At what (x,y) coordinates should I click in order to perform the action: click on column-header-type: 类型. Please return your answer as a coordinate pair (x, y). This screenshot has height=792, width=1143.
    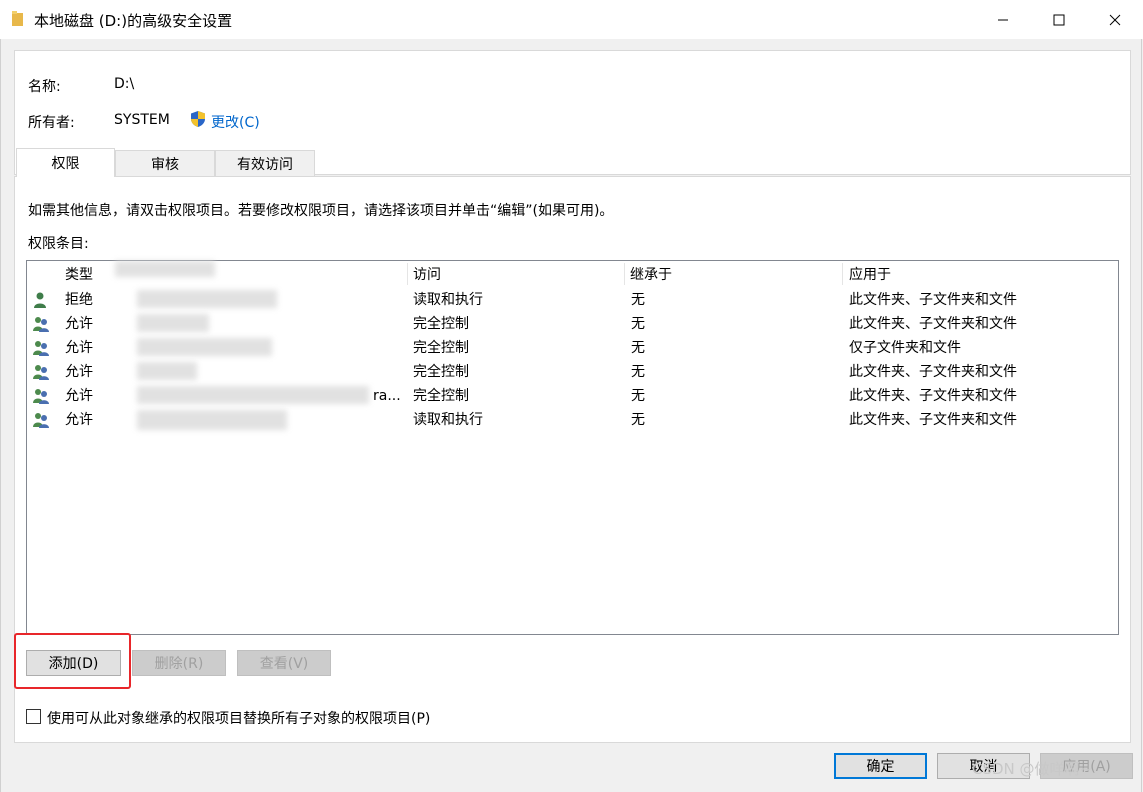
    Looking at the image, I should click on (79, 275).